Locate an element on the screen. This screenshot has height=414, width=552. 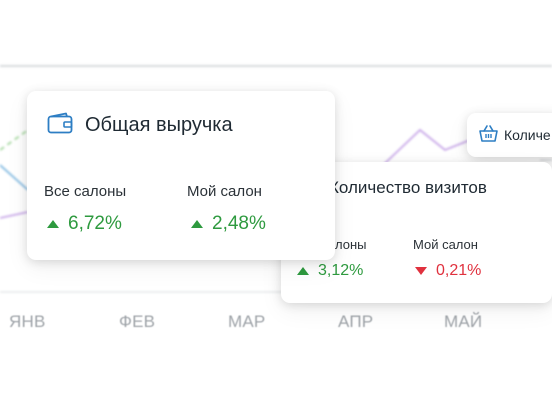
revenue-my-salon-stat: 2,48% is located at coordinates (228, 224).